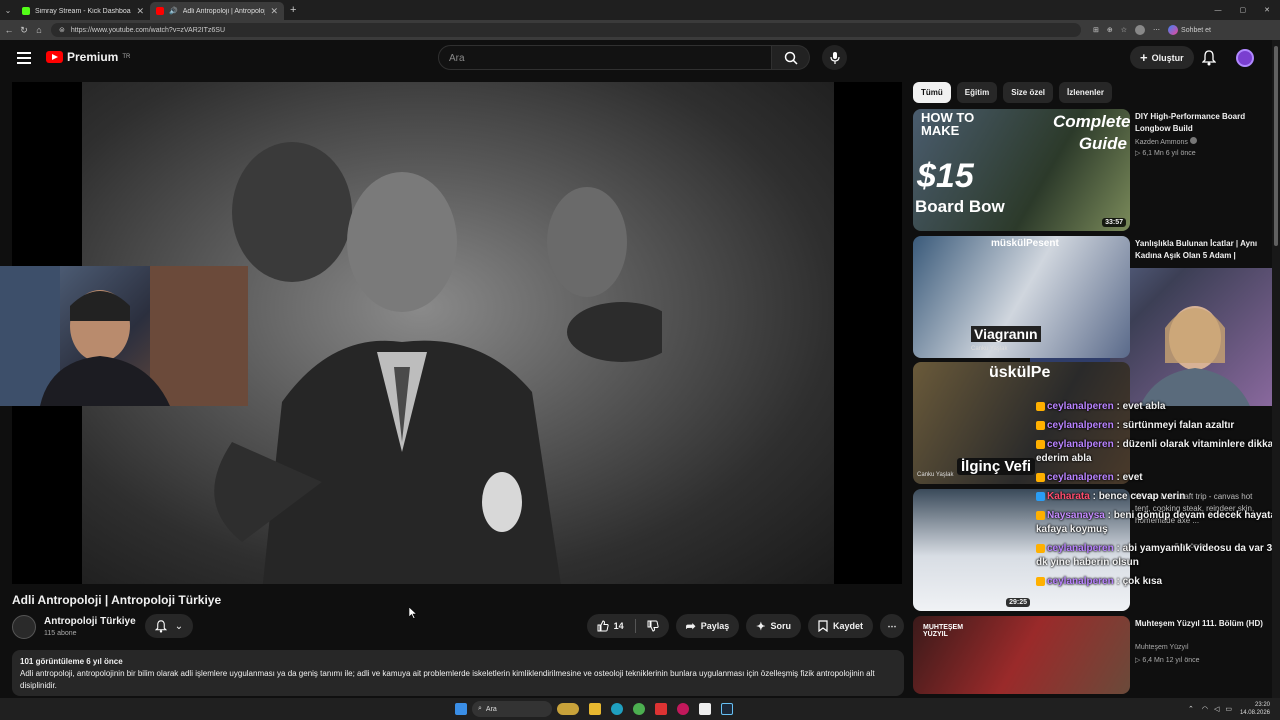 Image resolution: width=1280 pixels, height=720 pixels. What do you see at coordinates (1216, 709) in the screenshot?
I see `volume-icon: ◁` at bounding box center [1216, 709].